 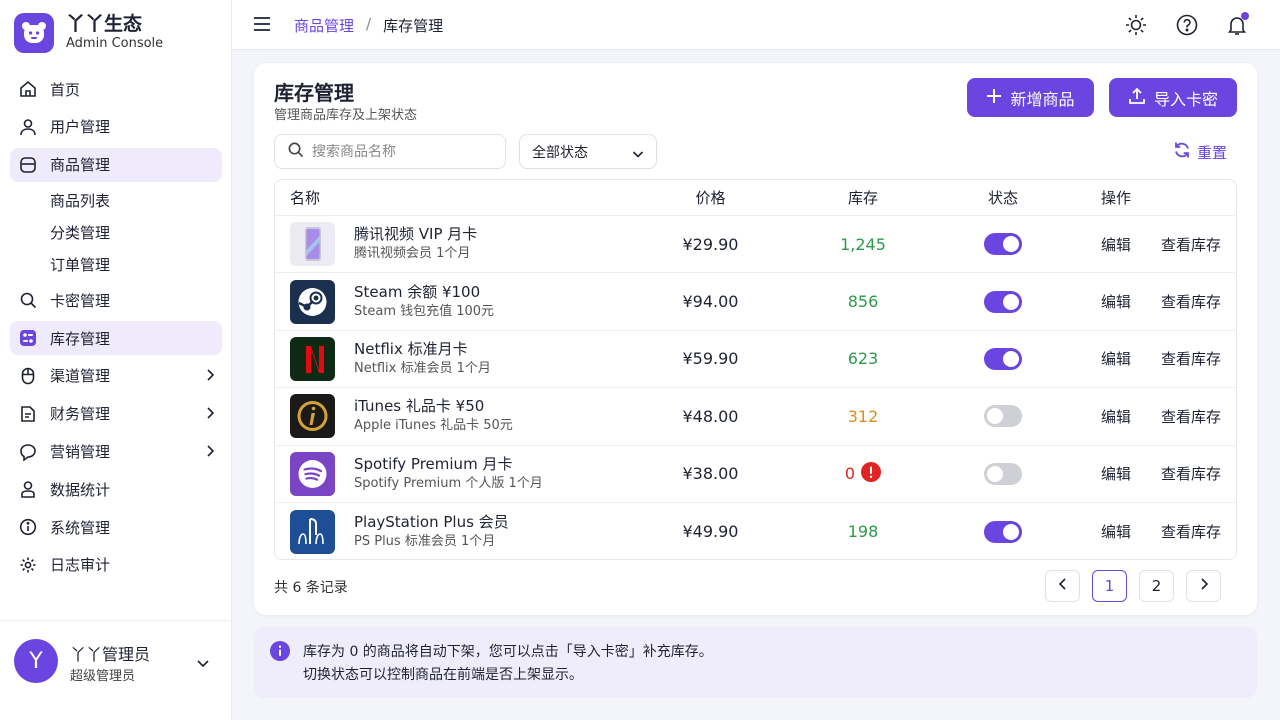 What do you see at coordinates (1030, 97) in the screenshot?
I see `add-product-button: 新增商品` at bounding box center [1030, 97].